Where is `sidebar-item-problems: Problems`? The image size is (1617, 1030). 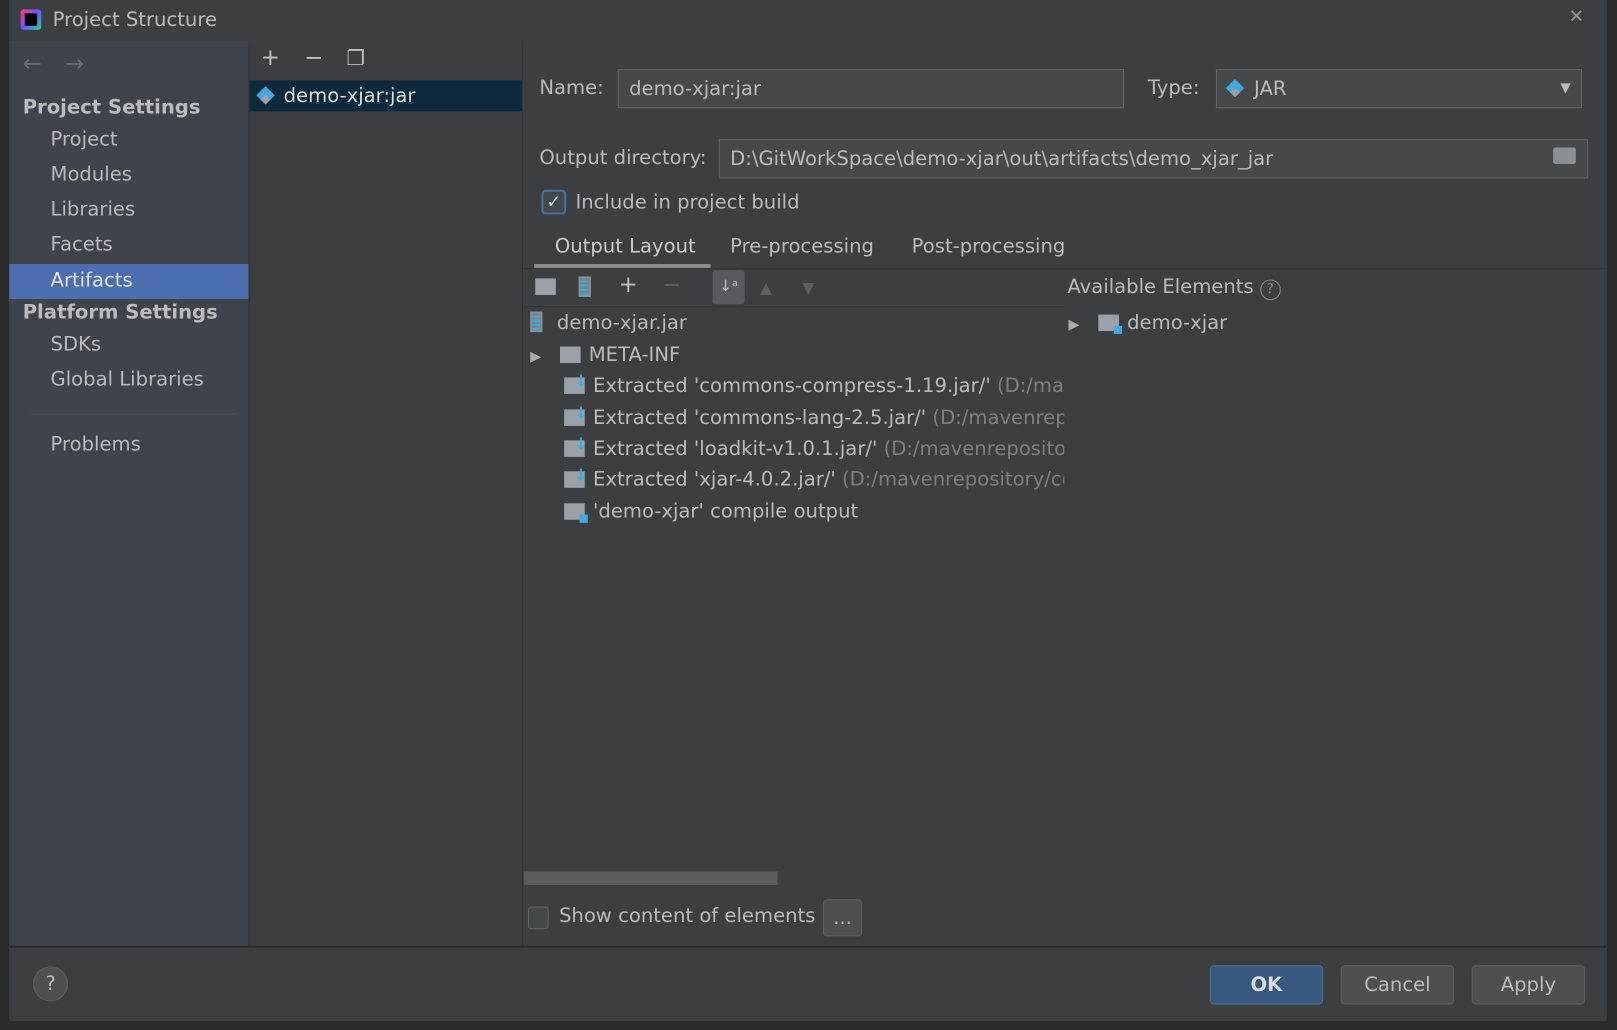
sidebar-item-problems: Problems is located at coordinates (128, 445).